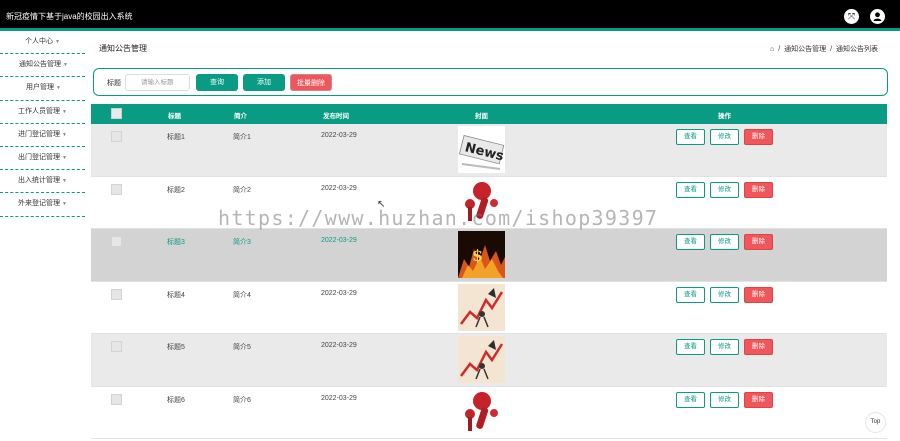  Describe the element at coordinates (242, 242) in the screenshot. I see `row-intro: 简介3` at that location.